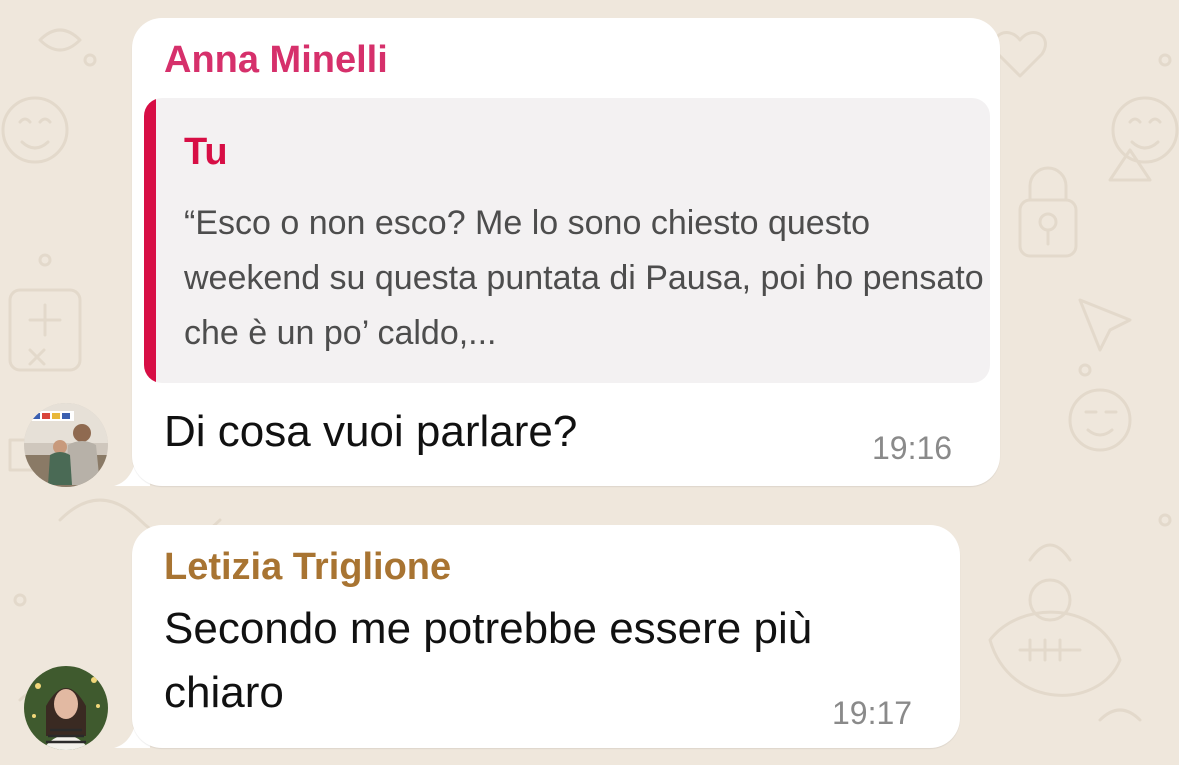 This screenshot has height=765, width=1179. Describe the element at coordinates (150, 240) in the screenshot. I see `quote-accent-bar` at that location.